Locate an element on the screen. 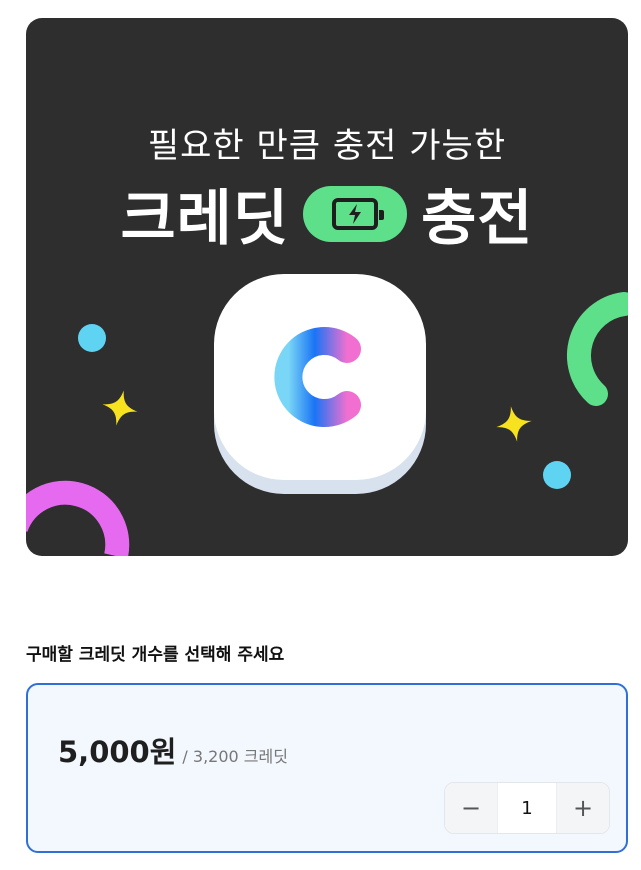  banner-subtitle: 필요한 만큼 충전 가능한 is located at coordinates (327, 146).